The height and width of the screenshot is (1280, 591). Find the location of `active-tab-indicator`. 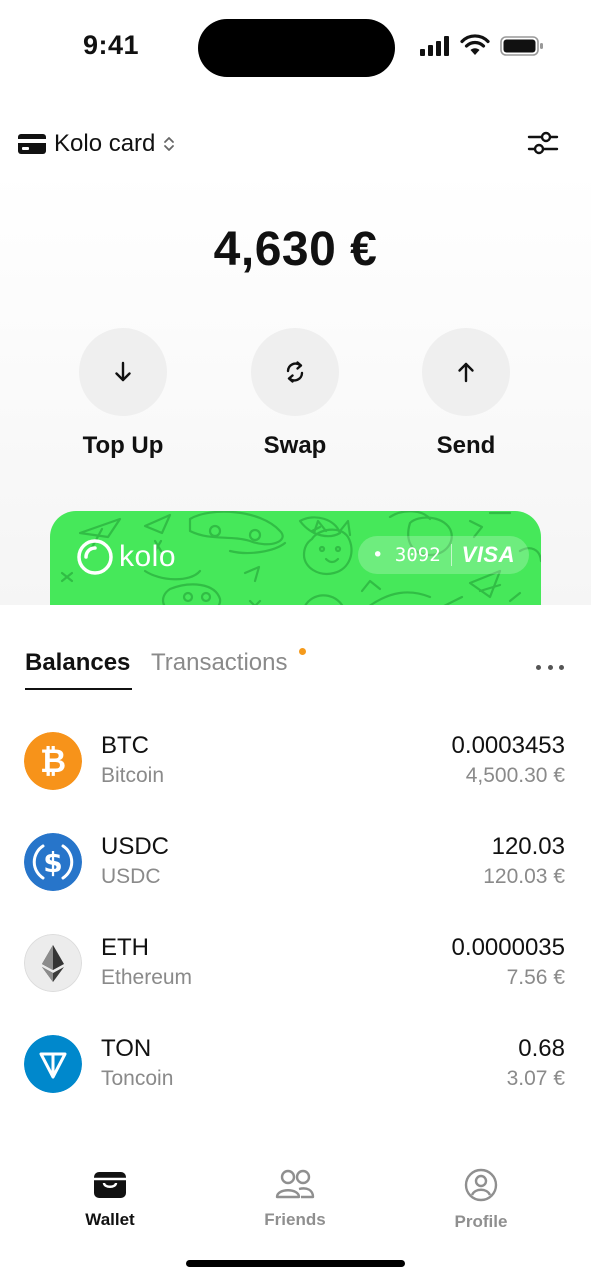

active-tab-indicator is located at coordinates (78, 689).